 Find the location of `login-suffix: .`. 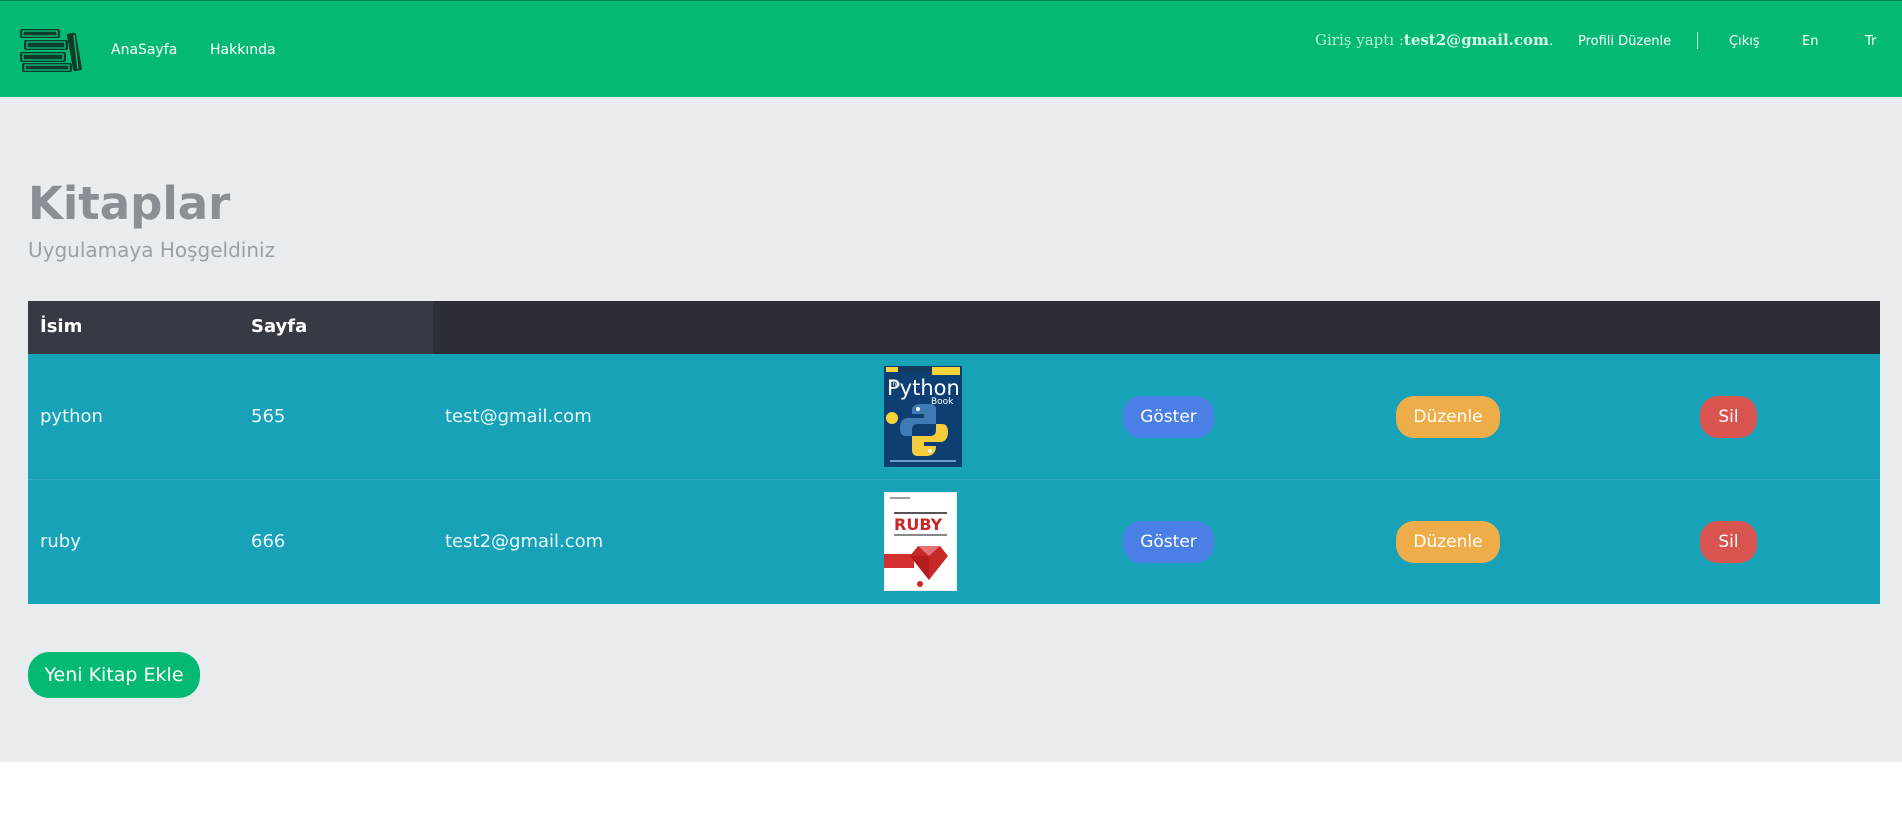

login-suffix: . is located at coordinates (1551, 40).